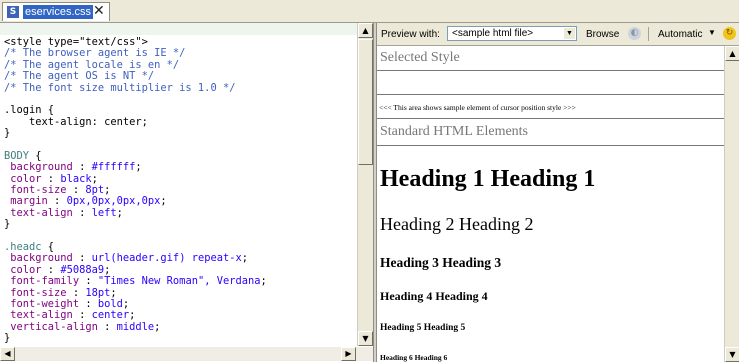 Image resolution: width=739 pixels, height=362 pixels. Describe the element at coordinates (92, 64) in the screenshot. I see `code-token: /* The agent locale is en */` at that location.